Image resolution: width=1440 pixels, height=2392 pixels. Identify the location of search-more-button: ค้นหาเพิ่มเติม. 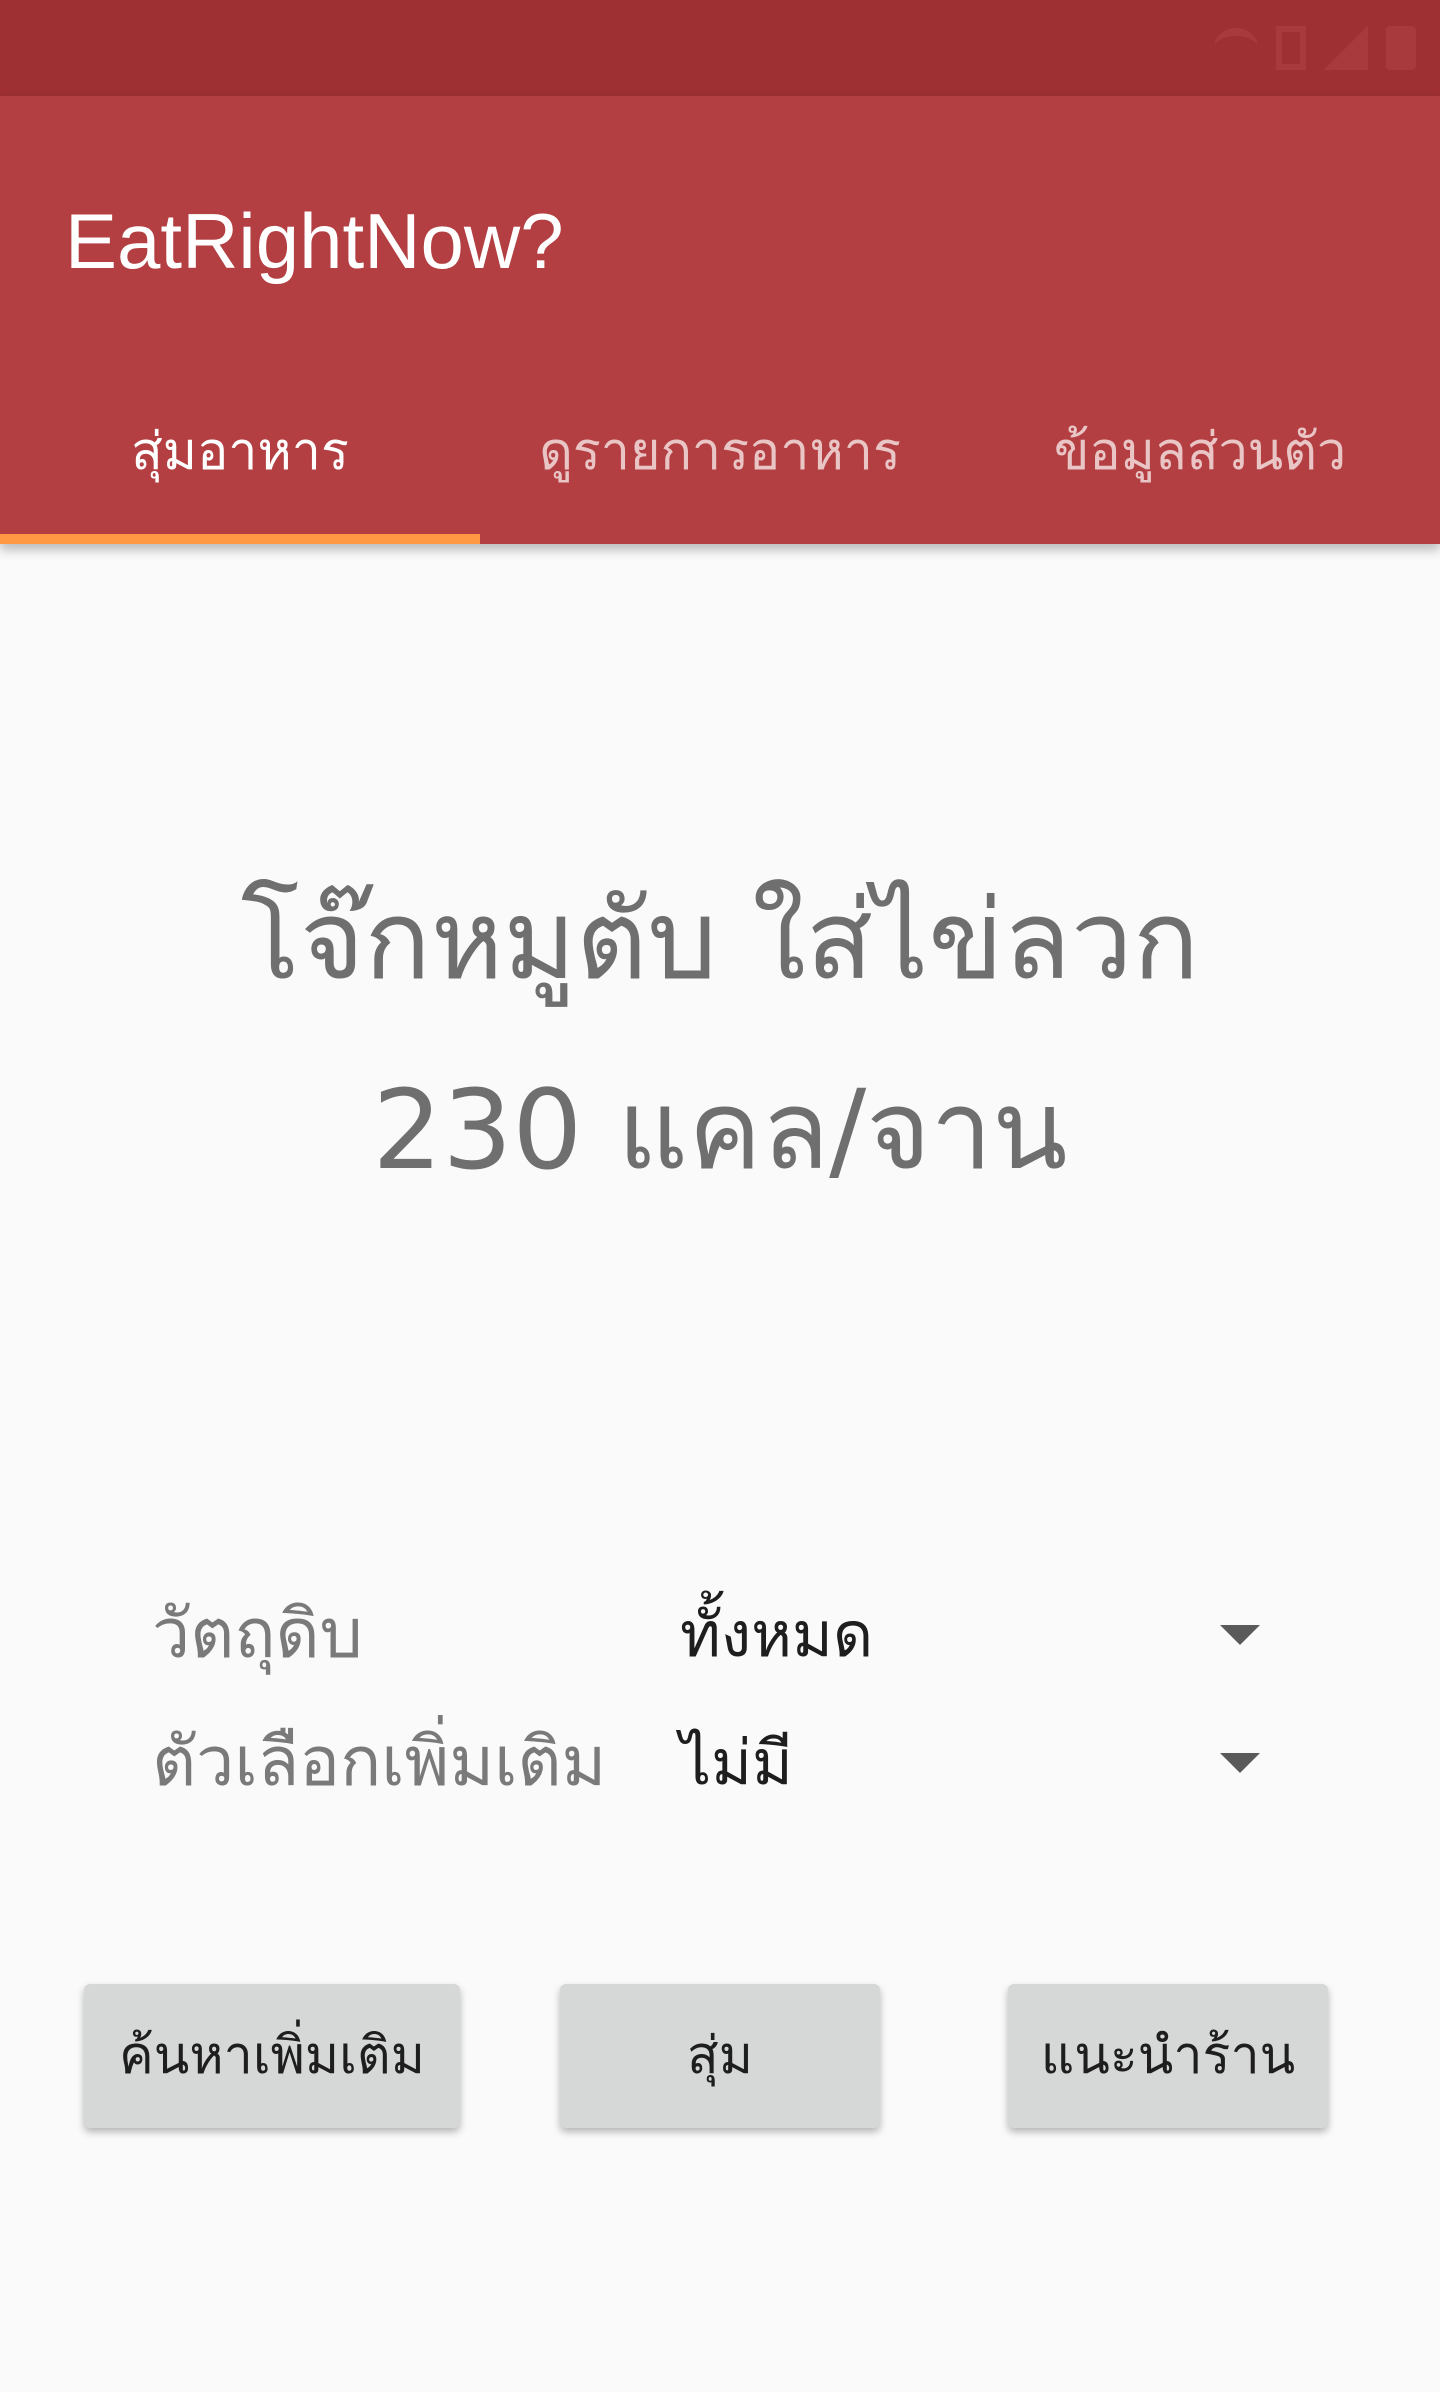
(272, 2056).